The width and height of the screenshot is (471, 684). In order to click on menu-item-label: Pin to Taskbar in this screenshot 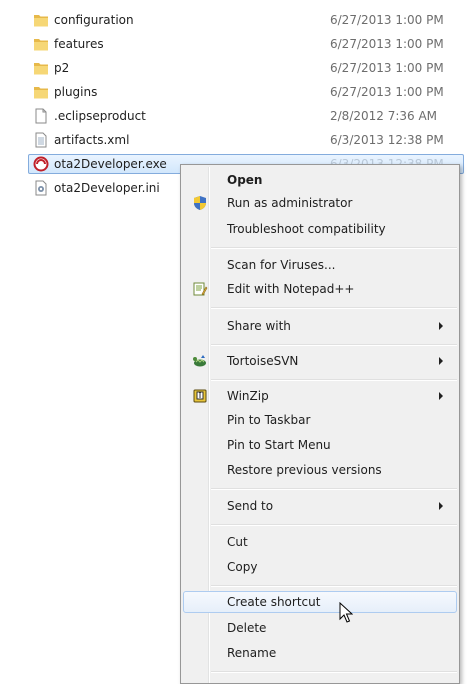, I will do `click(269, 420)`.